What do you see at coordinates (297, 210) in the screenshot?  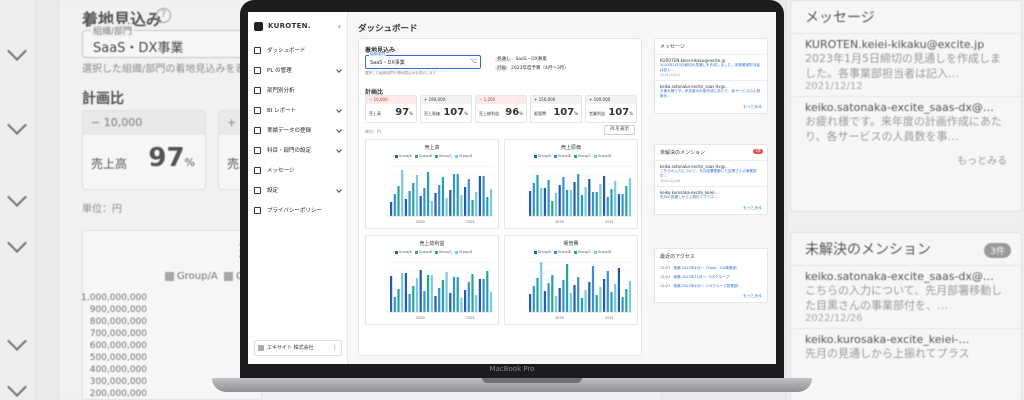 I see `sidebar-item: プライバシーポリシー` at bounding box center [297, 210].